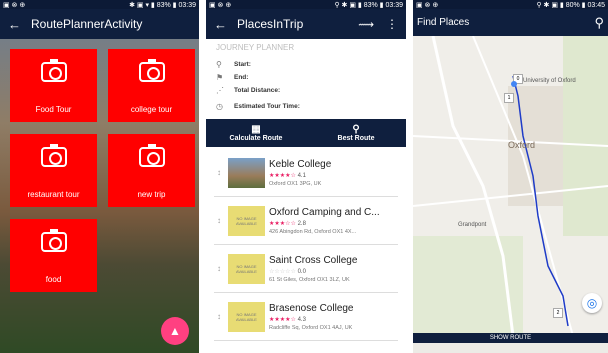 This screenshot has height=353, width=608. Describe the element at coordinates (510, 22) in the screenshot. I see `app-bar: Find Places ⚲` at that location.